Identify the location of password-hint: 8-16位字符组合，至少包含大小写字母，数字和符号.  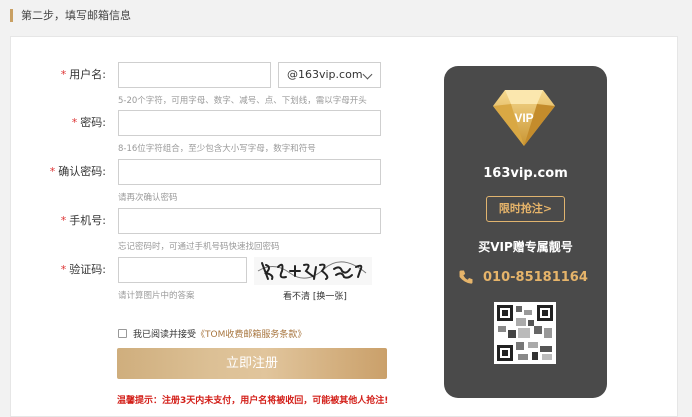
(217, 149).